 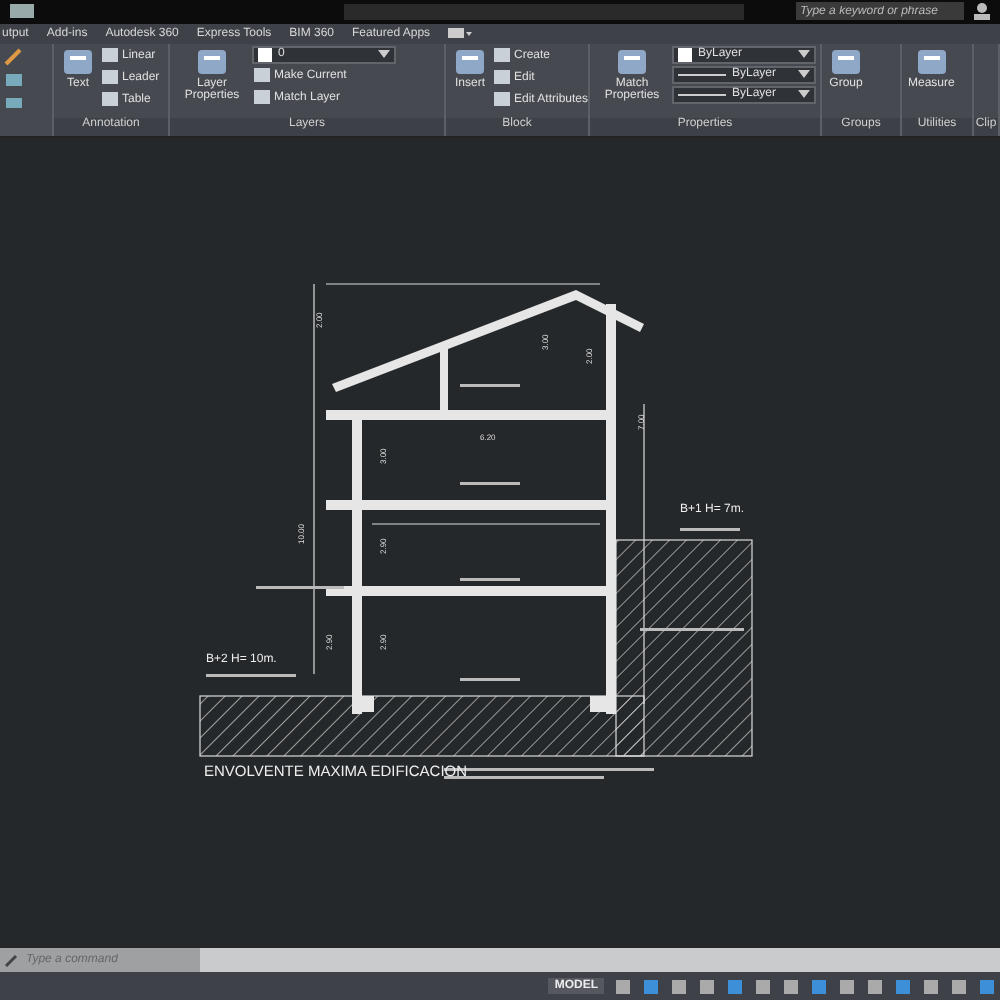 I want to click on pen-icon, so click(x=14, y=55).